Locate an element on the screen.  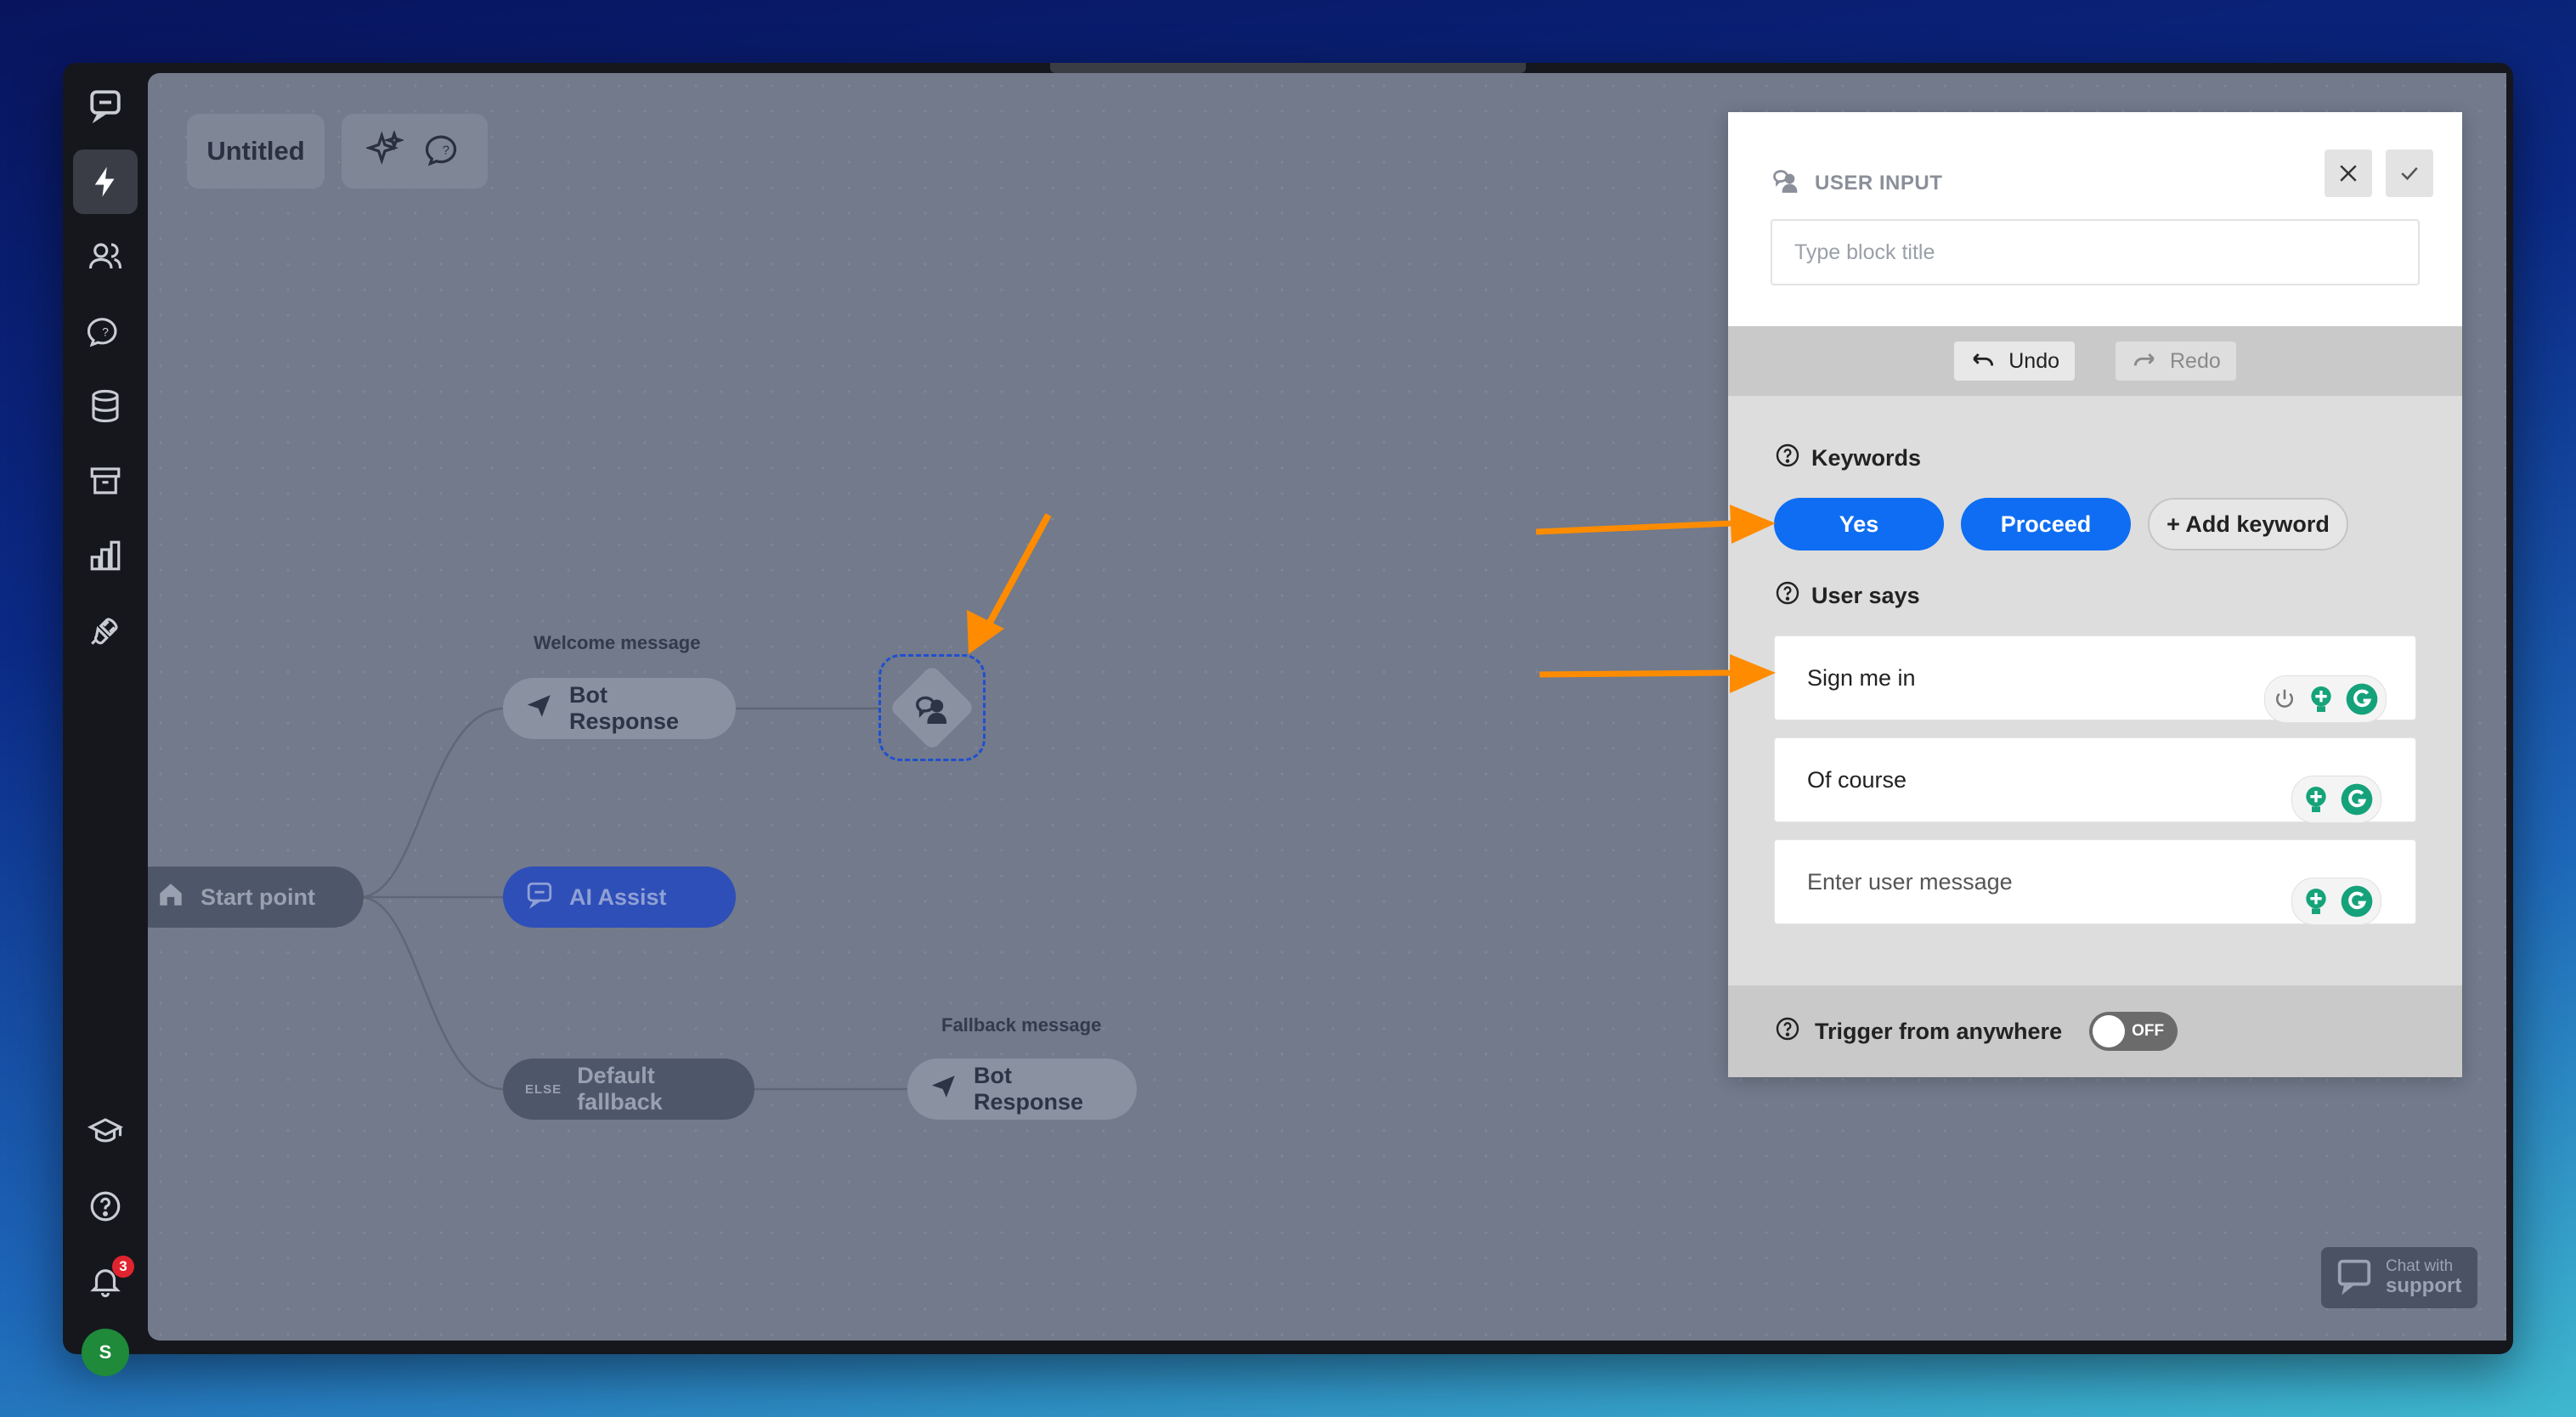
keyword-chip: Proceed is located at coordinates (2046, 524).